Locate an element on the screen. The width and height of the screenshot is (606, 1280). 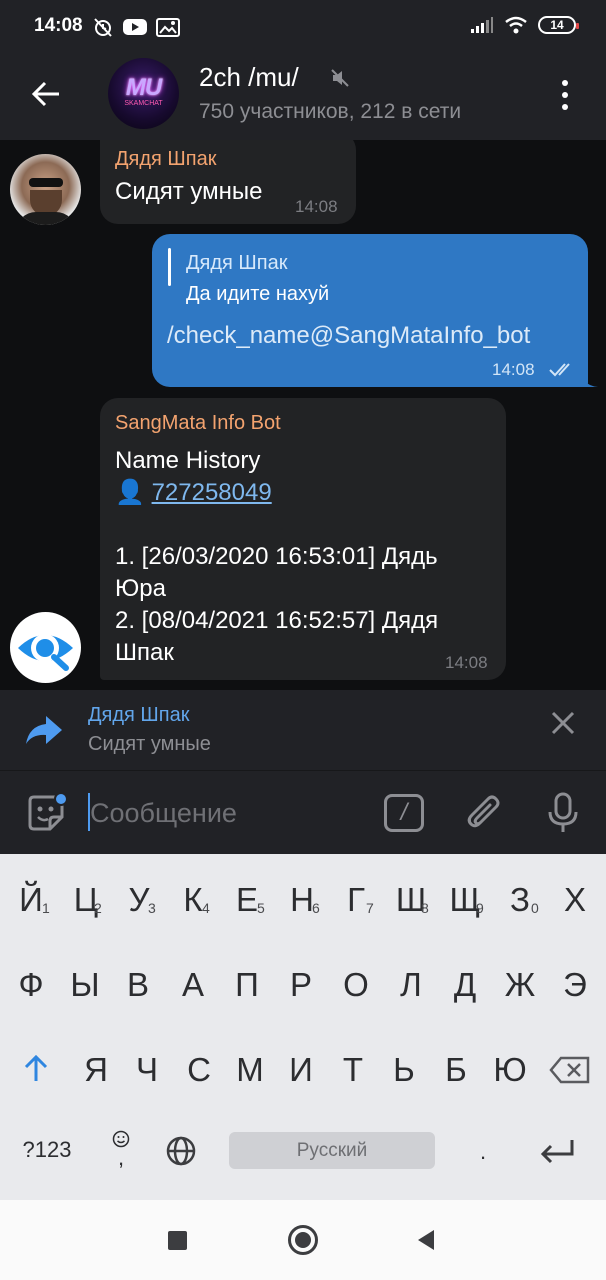
youtube-icon is located at coordinates (135, 27).